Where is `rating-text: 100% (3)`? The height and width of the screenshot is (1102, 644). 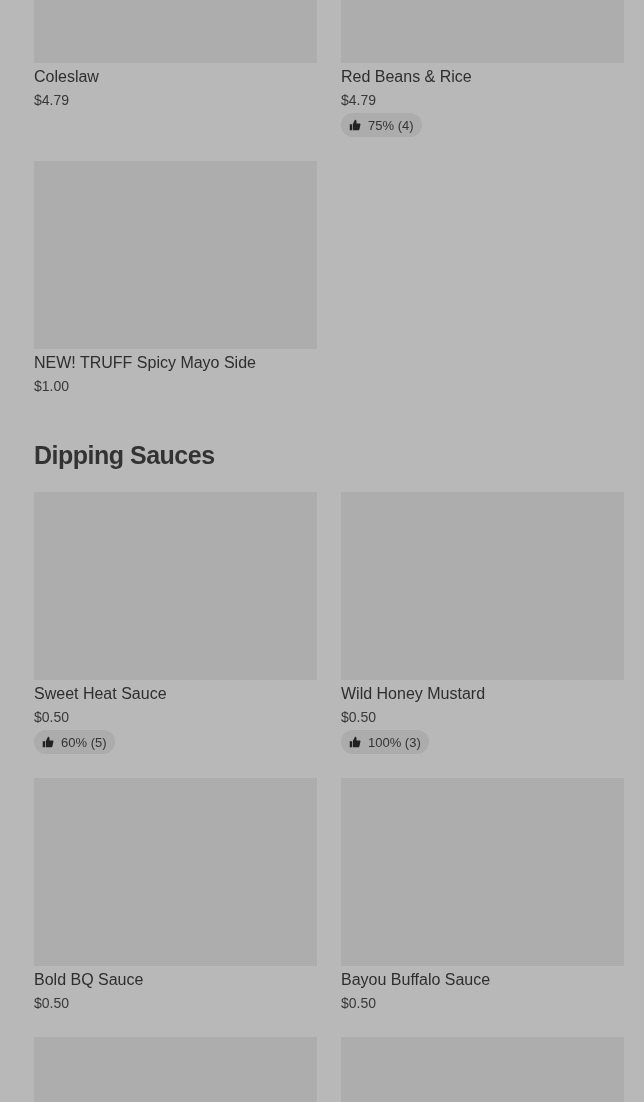 rating-text: 100% (3) is located at coordinates (394, 742).